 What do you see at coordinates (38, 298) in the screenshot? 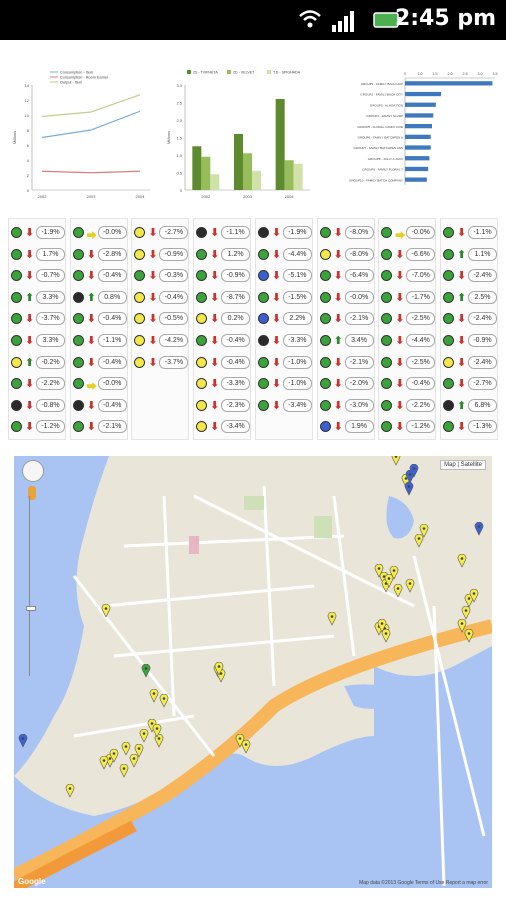
I see `indicator-cell: ⬆ 3.3%` at bounding box center [38, 298].